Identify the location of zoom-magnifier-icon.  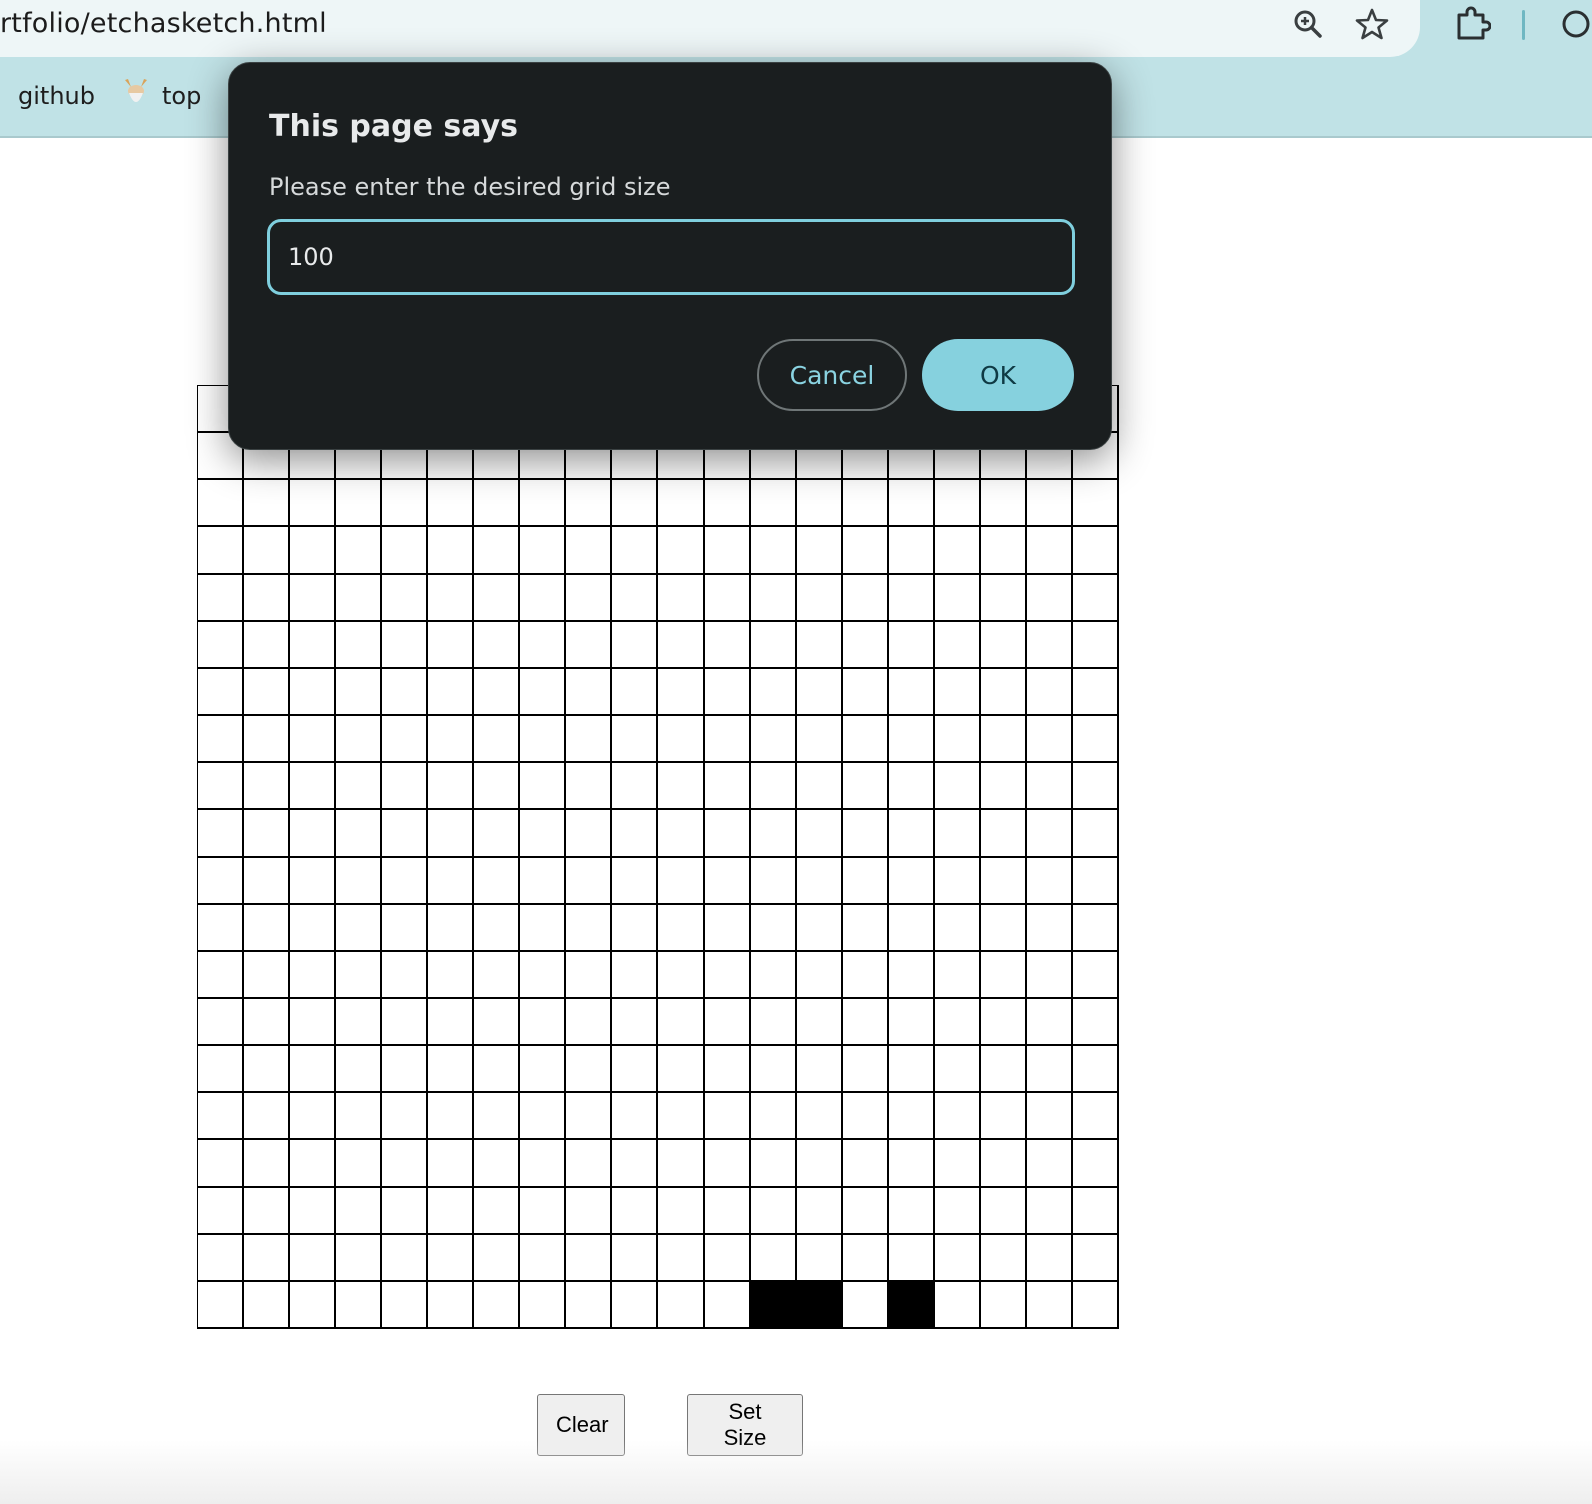
(1308, 24).